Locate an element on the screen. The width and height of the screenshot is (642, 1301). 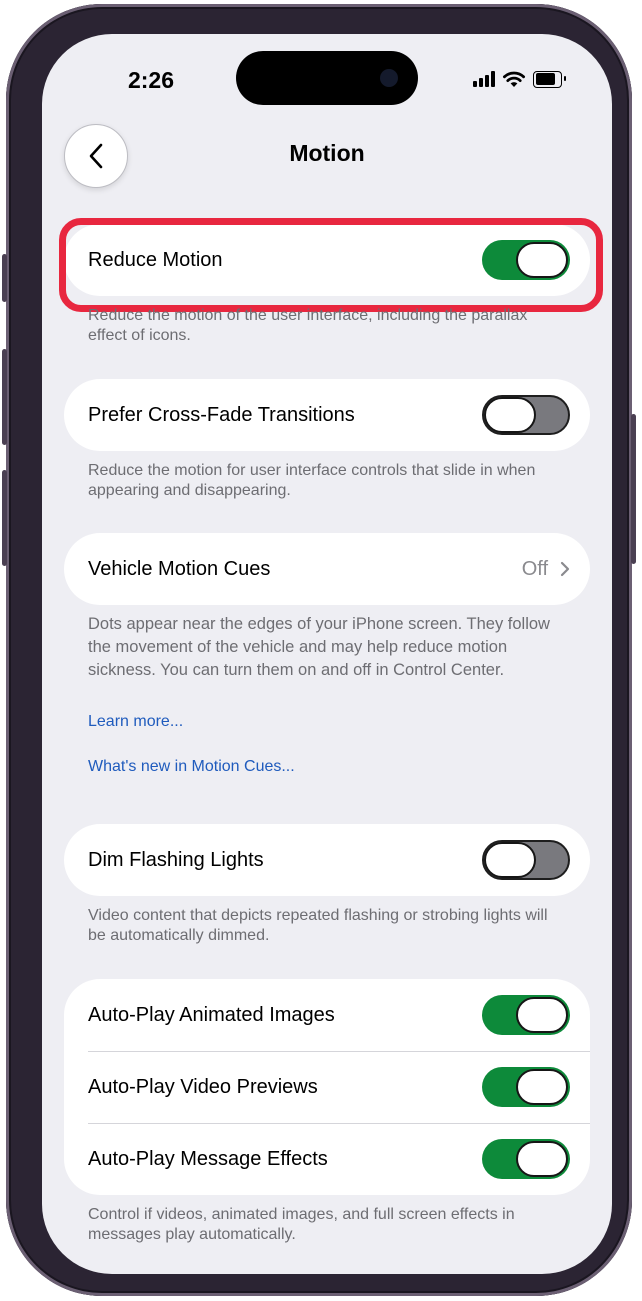
autoplay-video-toggle is located at coordinates (526, 1087).